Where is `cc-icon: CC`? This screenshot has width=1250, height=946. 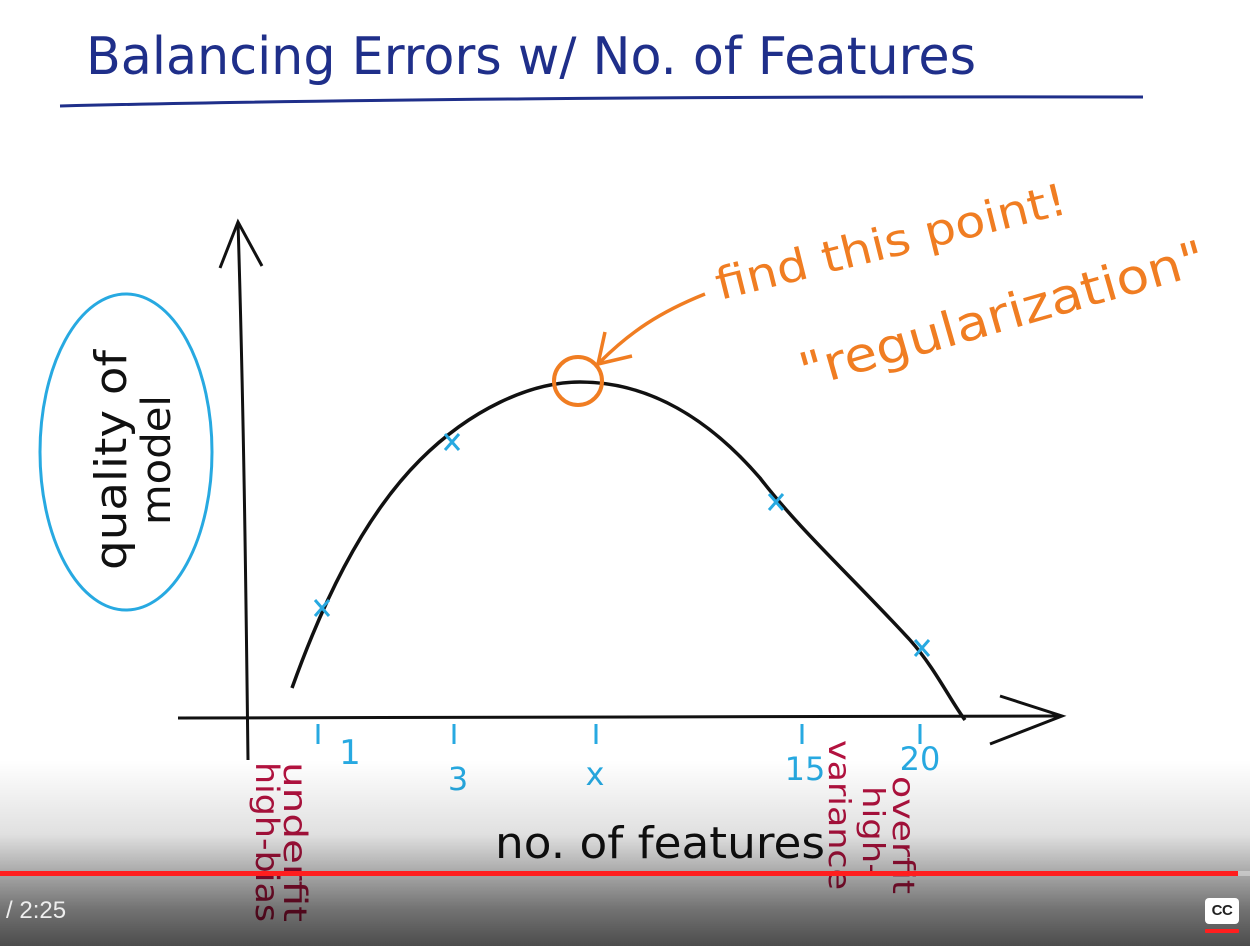
cc-icon: CC is located at coordinates (1222, 911).